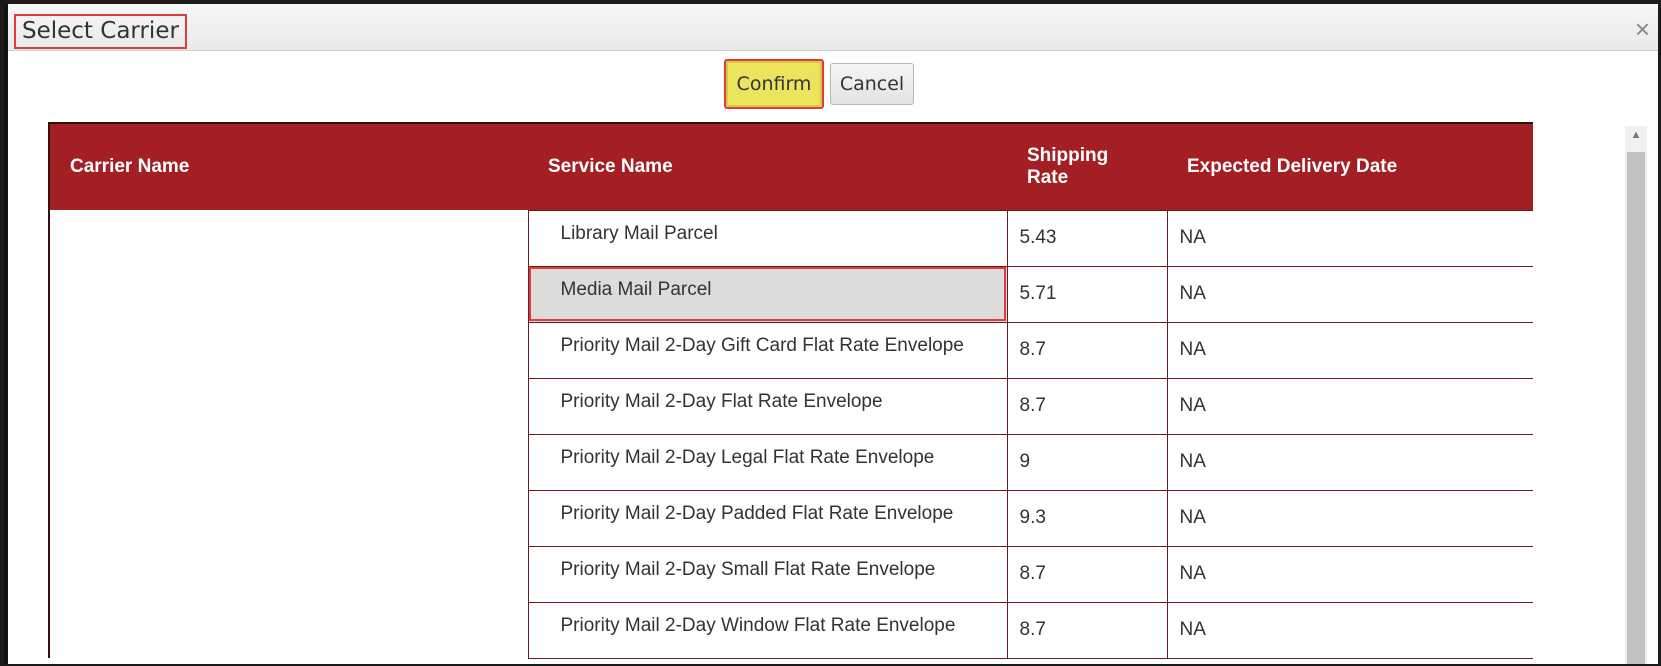  What do you see at coordinates (1636, 135) in the screenshot?
I see `chevron-up-icon: ▲` at bounding box center [1636, 135].